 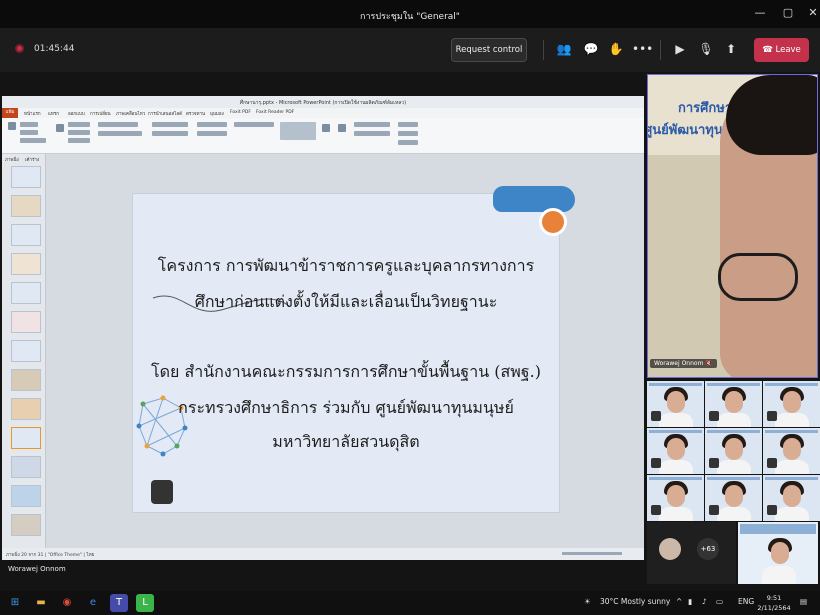 I want to click on tray-chevron-icon: ^, so click(x=679, y=601).